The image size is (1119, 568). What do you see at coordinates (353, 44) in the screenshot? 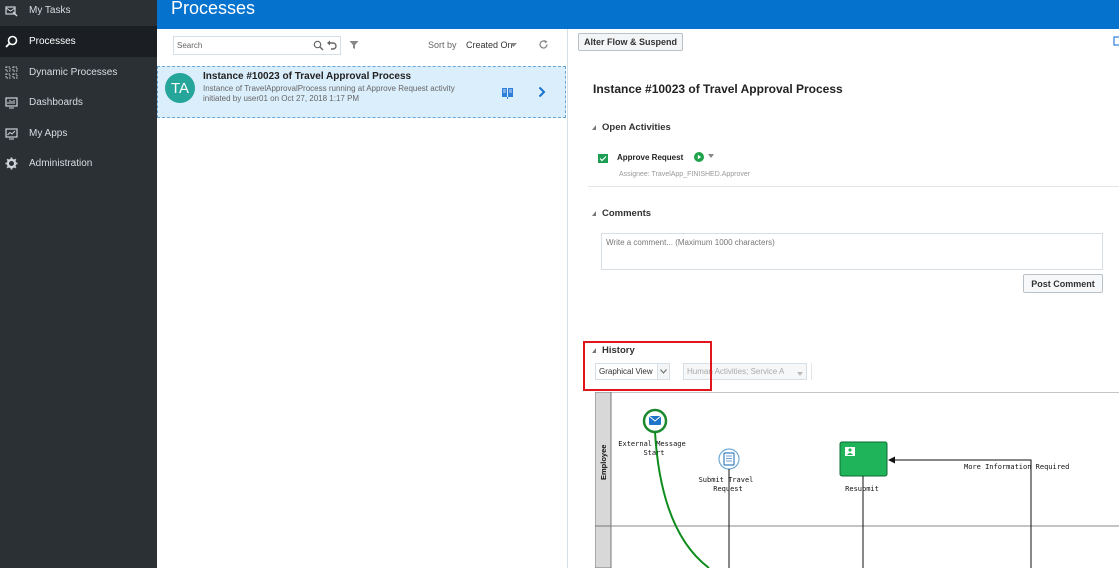
I see `filter-icon` at bounding box center [353, 44].